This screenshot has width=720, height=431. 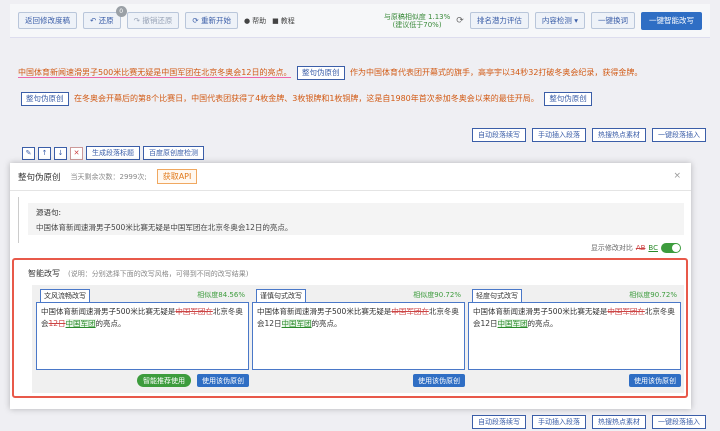 What do you see at coordinates (679, 422) in the screenshot?
I see `one-click-insert-button-2: 一键段落插入` at bounding box center [679, 422].